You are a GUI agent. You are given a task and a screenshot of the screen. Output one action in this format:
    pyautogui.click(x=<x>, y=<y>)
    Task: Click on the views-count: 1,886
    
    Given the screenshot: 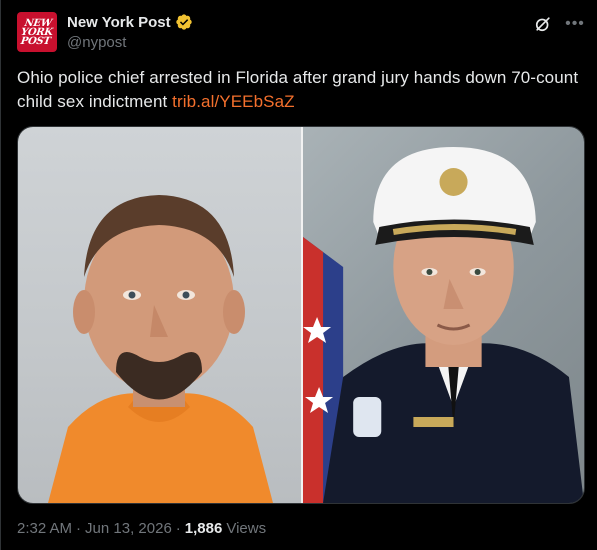 What is the action you would take?
    pyautogui.click(x=204, y=528)
    